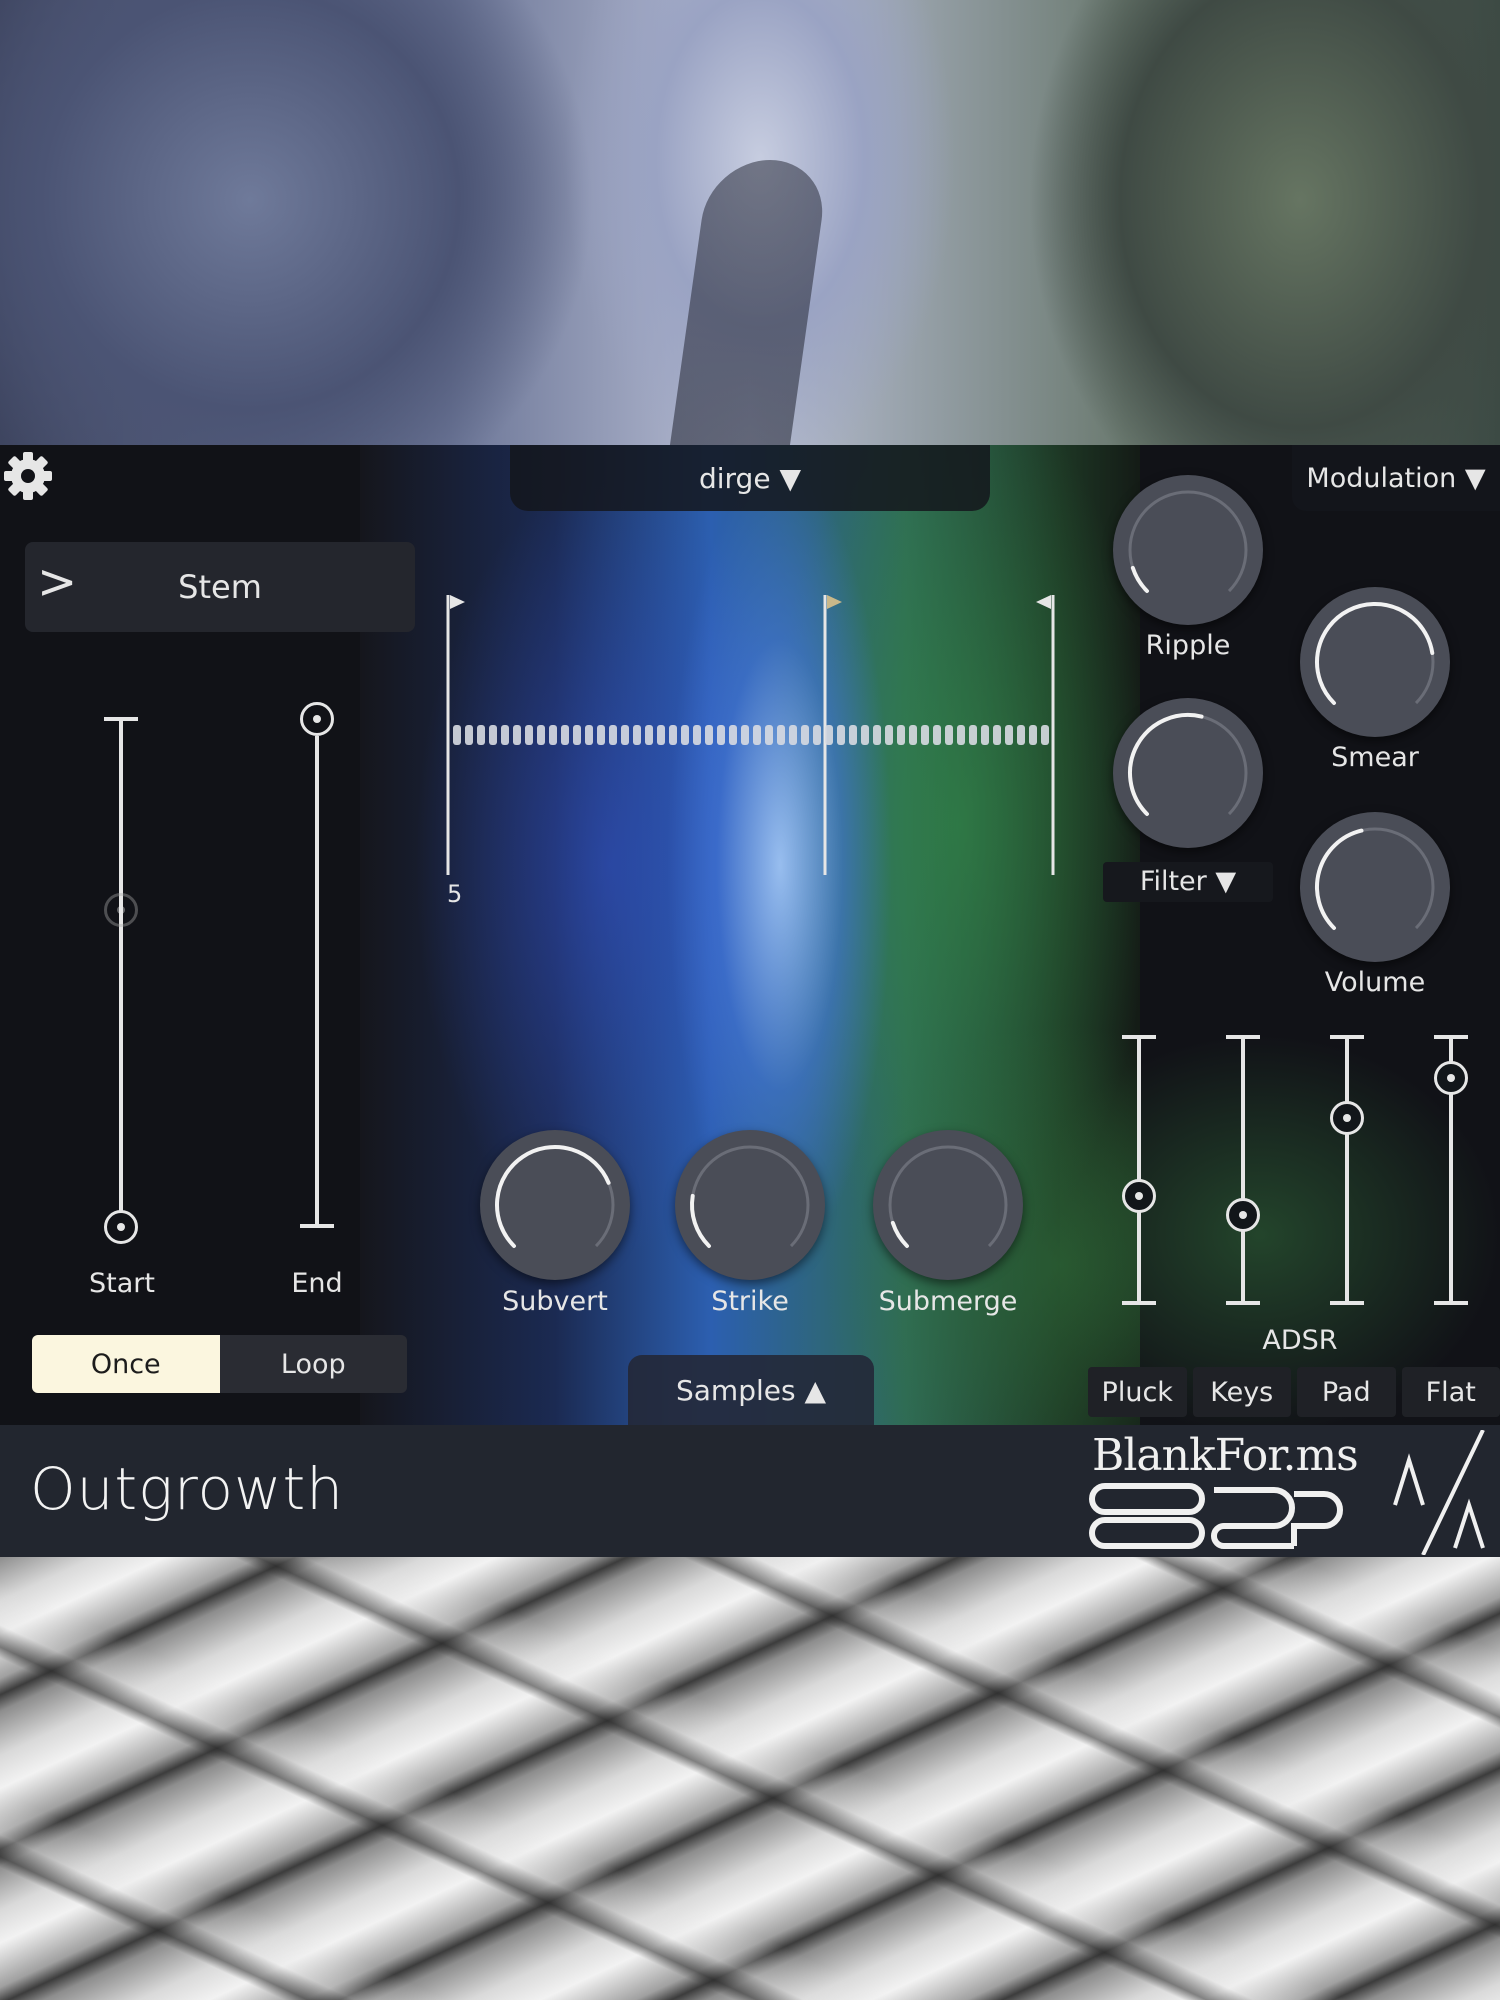 This screenshot has width=1500, height=2000. Describe the element at coordinates (948, 1301) in the screenshot. I see `submerge-label: Submerge` at that location.